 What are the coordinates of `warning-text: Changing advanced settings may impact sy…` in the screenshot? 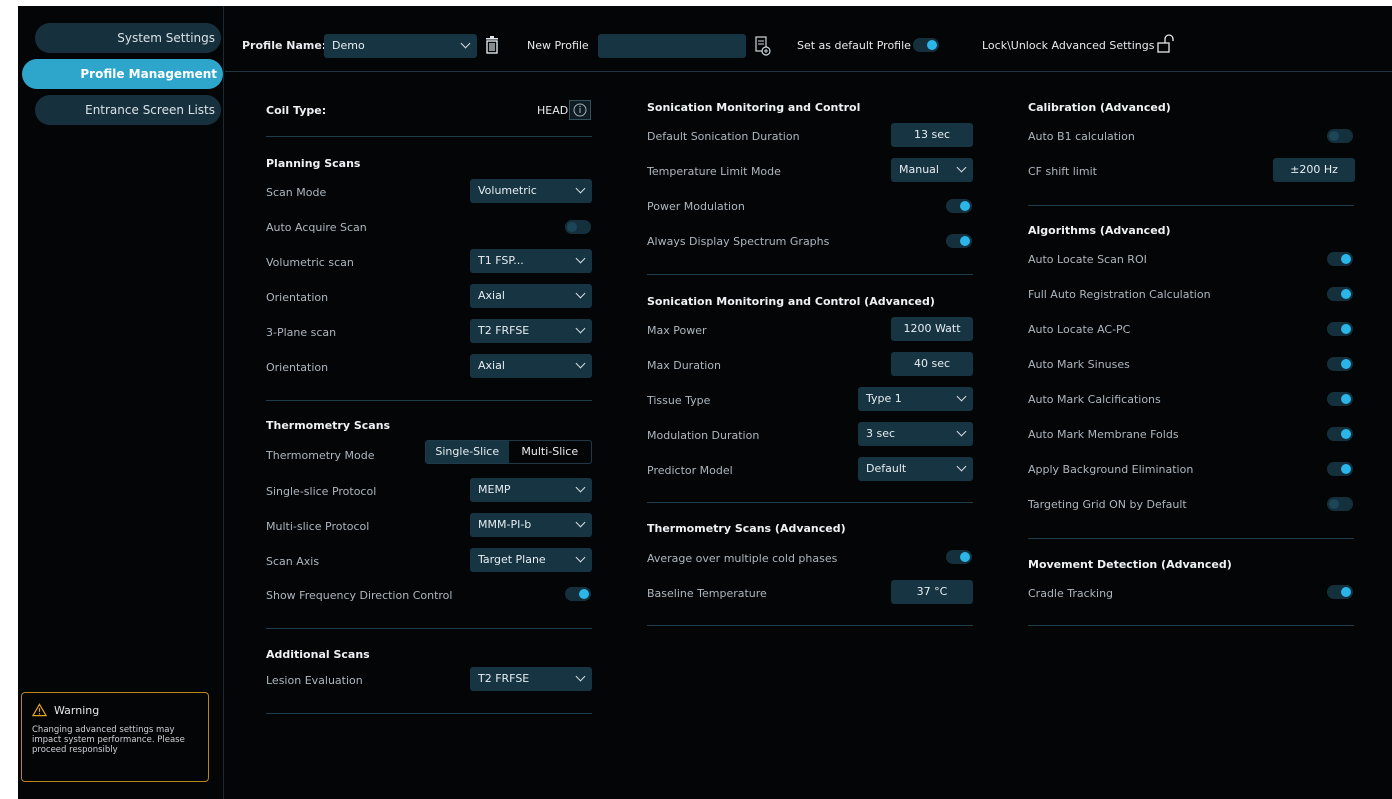 It's located at (108, 740).